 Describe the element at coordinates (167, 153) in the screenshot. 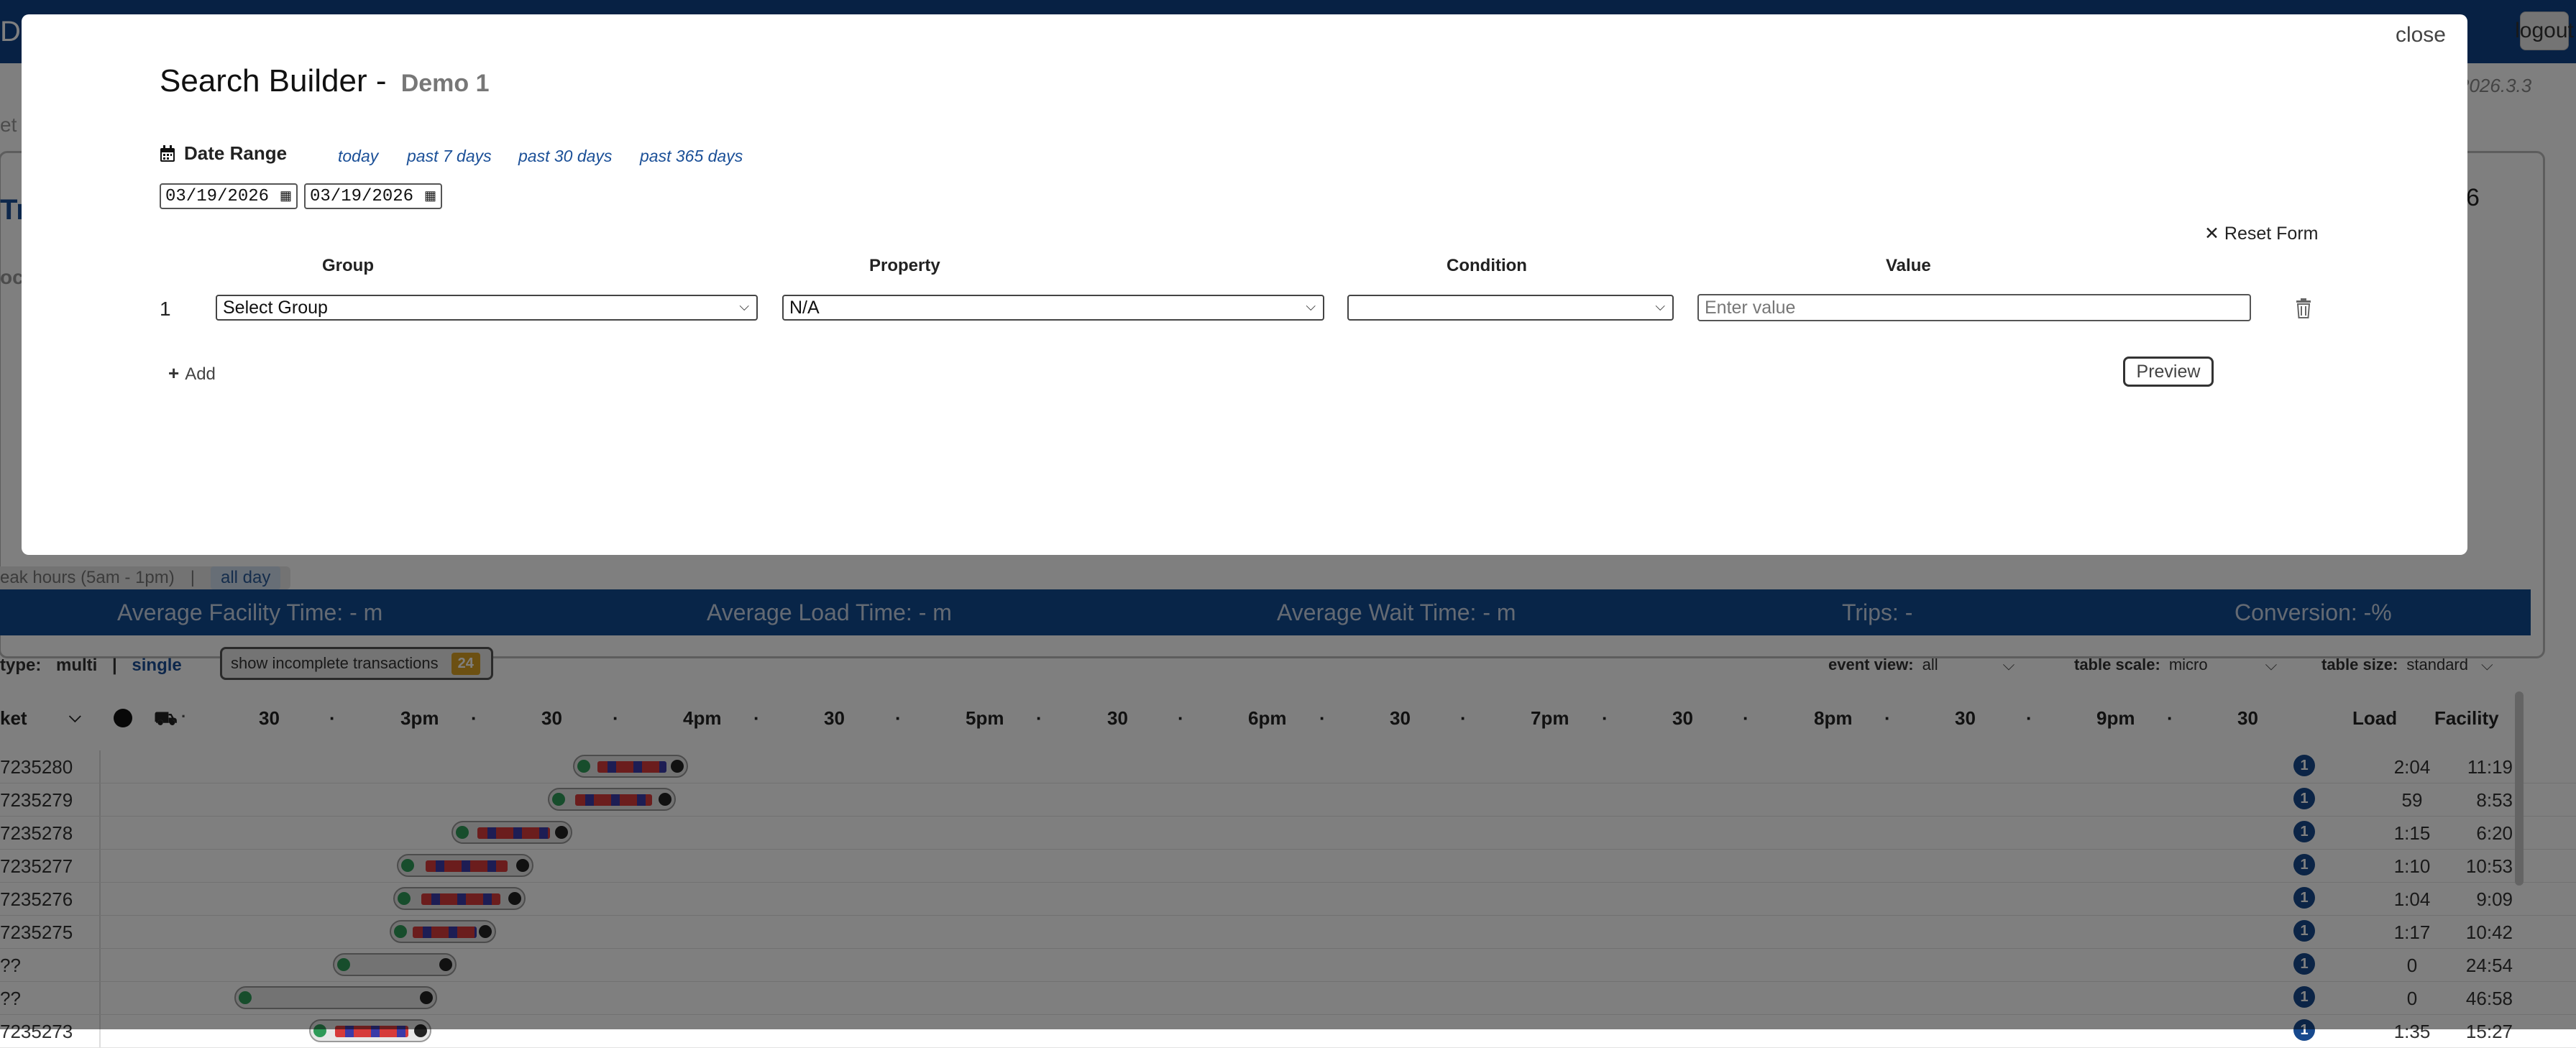

I see `calendar-icon` at that location.